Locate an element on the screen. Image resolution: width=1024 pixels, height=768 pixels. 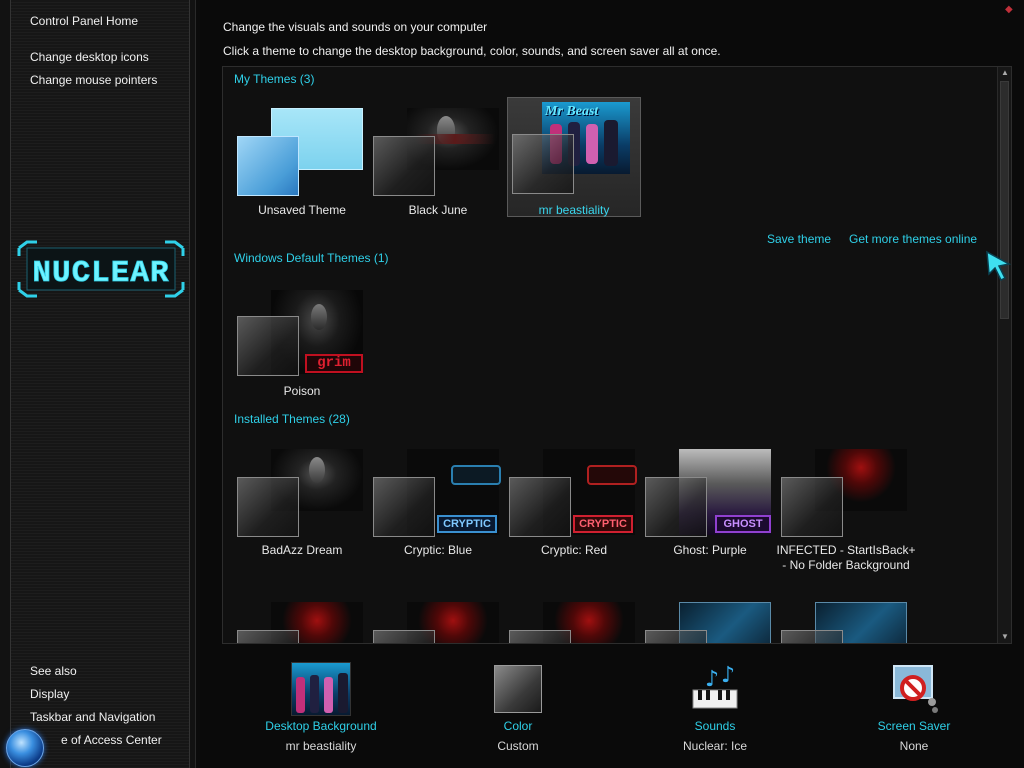
see-also-link-taskbar: Taskbar and Navigation is located at coordinates (92, 717).